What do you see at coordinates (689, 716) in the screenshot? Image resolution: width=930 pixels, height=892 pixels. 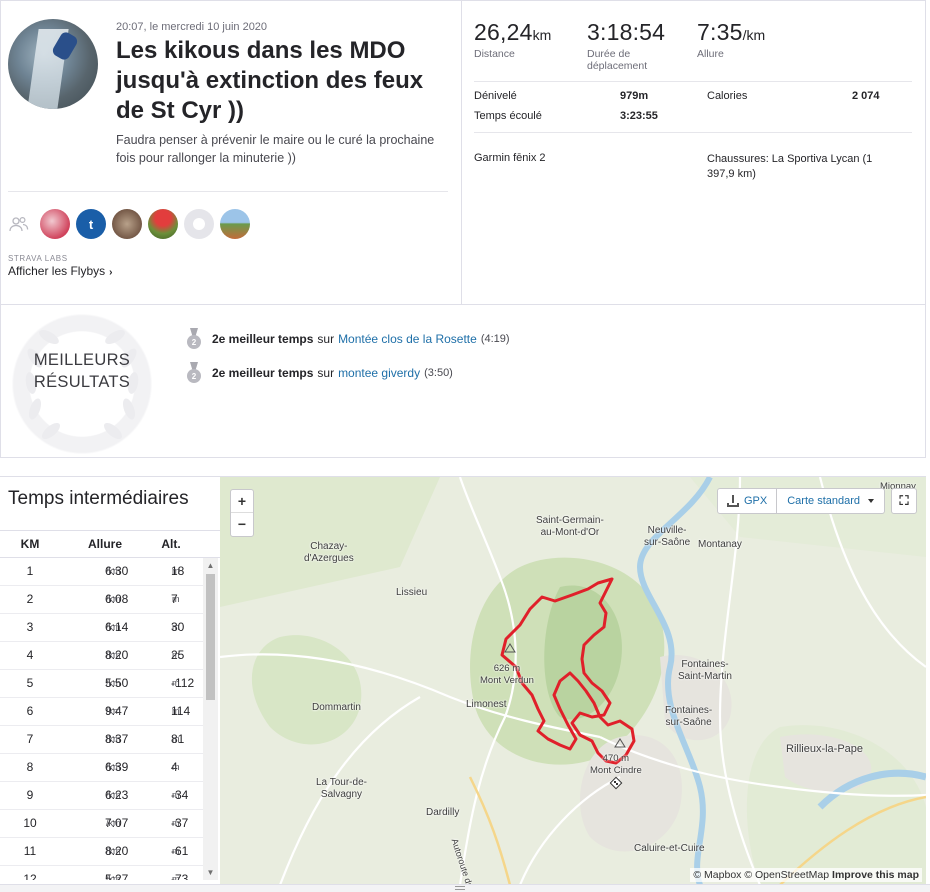 I see `place-label: Fontaines- sur-Saône` at bounding box center [689, 716].